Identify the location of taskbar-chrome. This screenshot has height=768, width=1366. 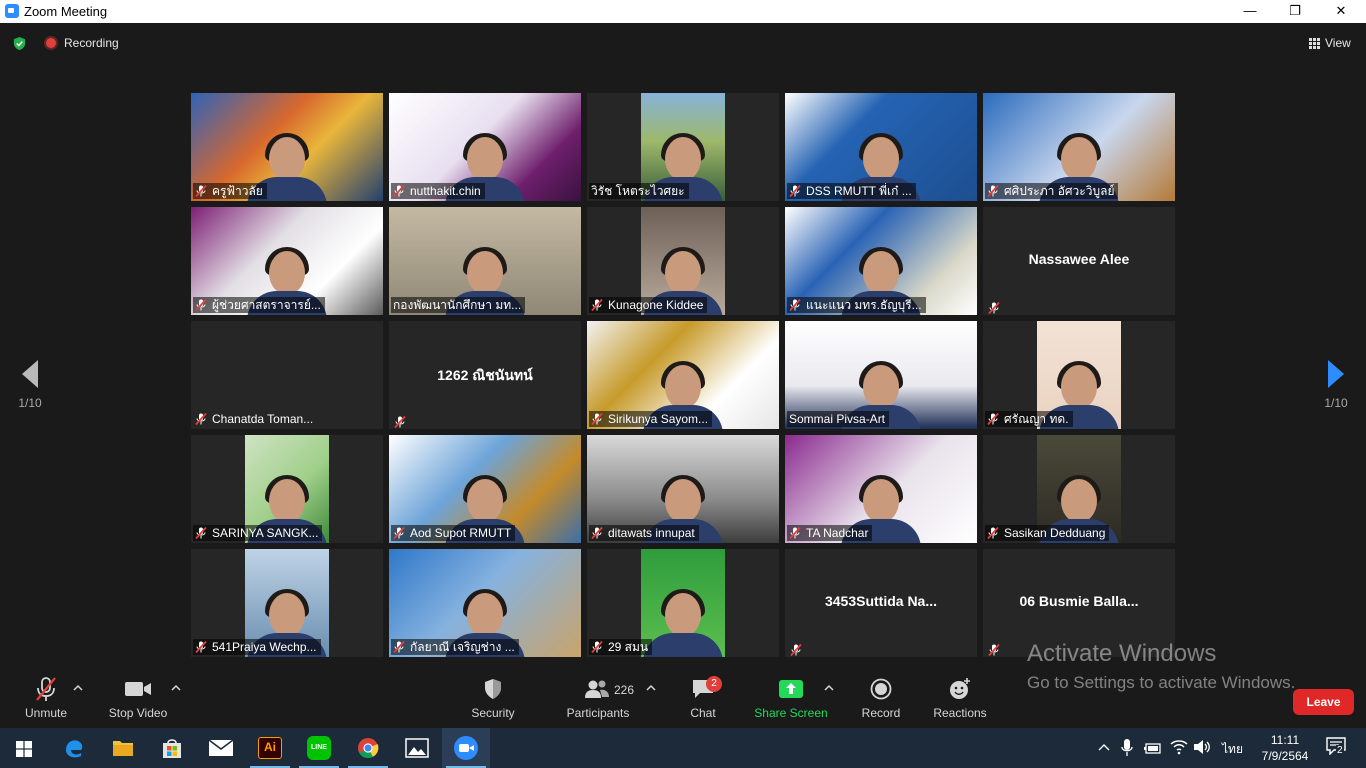
(368, 748).